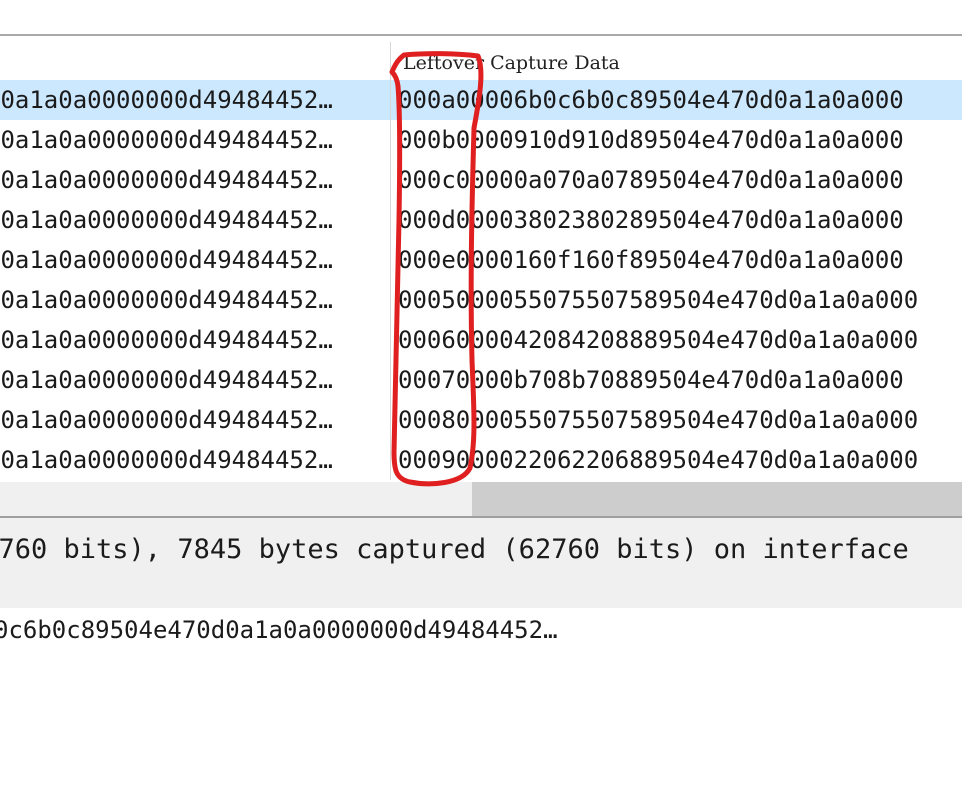  I want to click on row-cell-leftover-data: 000e0000160f160f89504e470d0a1a0a000, so click(651, 260).